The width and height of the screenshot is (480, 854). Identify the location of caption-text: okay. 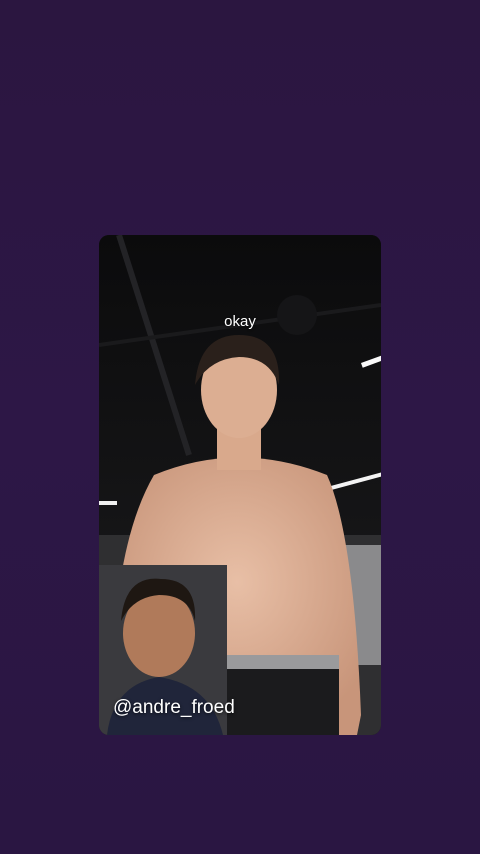
(240, 321).